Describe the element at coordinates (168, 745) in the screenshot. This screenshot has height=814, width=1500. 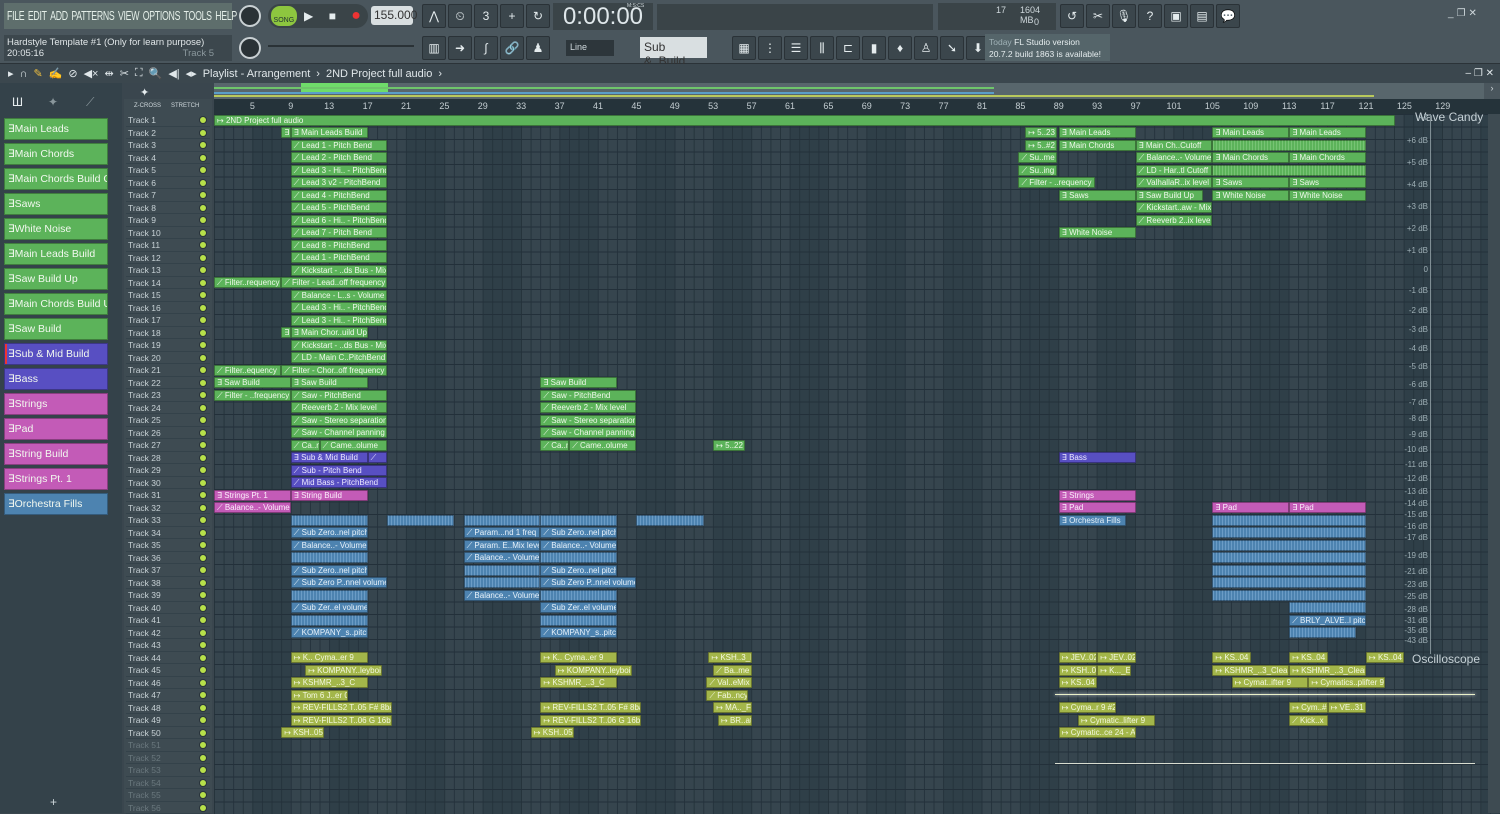
I see `track-header: Track 51` at that location.